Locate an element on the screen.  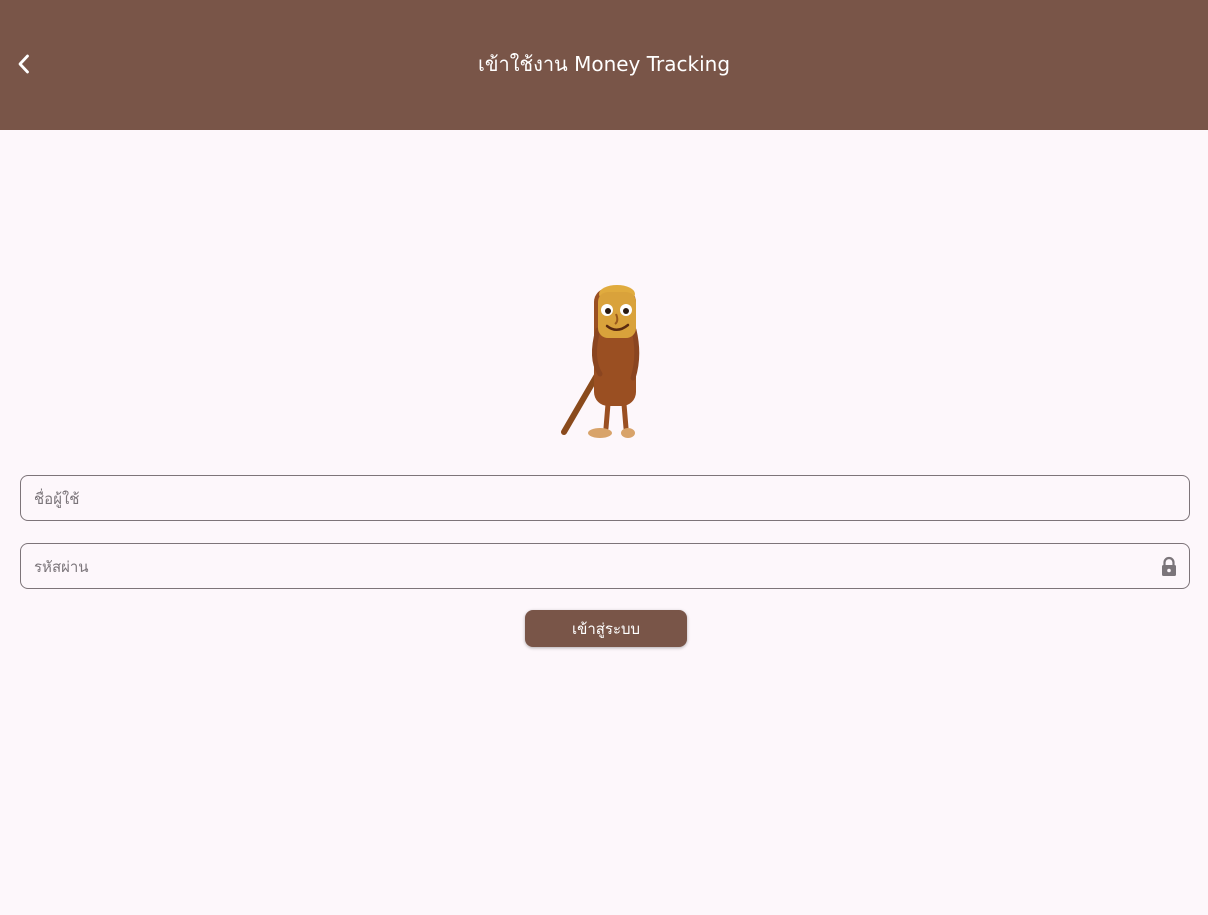
mascot-image is located at coordinates (604, 361).